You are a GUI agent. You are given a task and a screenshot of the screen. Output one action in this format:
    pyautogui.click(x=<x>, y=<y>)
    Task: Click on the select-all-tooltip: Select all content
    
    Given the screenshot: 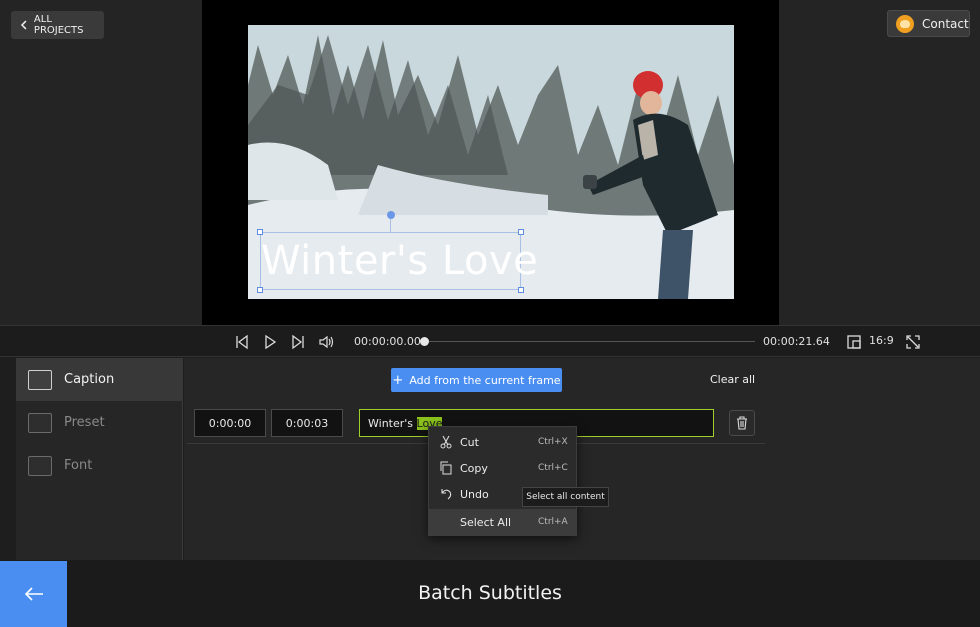 What is the action you would take?
    pyautogui.click(x=565, y=497)
    